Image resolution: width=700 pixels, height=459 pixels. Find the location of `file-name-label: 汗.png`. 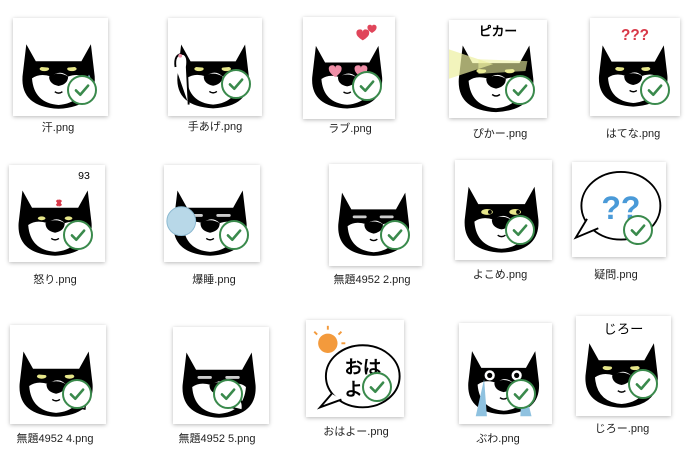

file-name-label: 汗.png is located at coordinates (64, 127).